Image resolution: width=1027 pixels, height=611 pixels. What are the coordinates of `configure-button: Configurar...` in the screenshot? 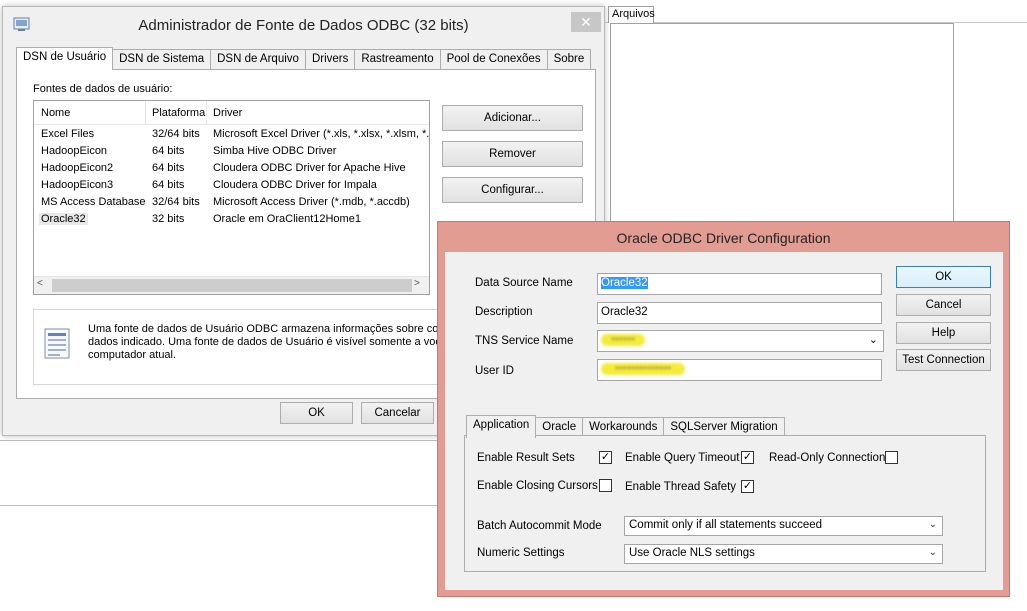 It's located at (512, 190).